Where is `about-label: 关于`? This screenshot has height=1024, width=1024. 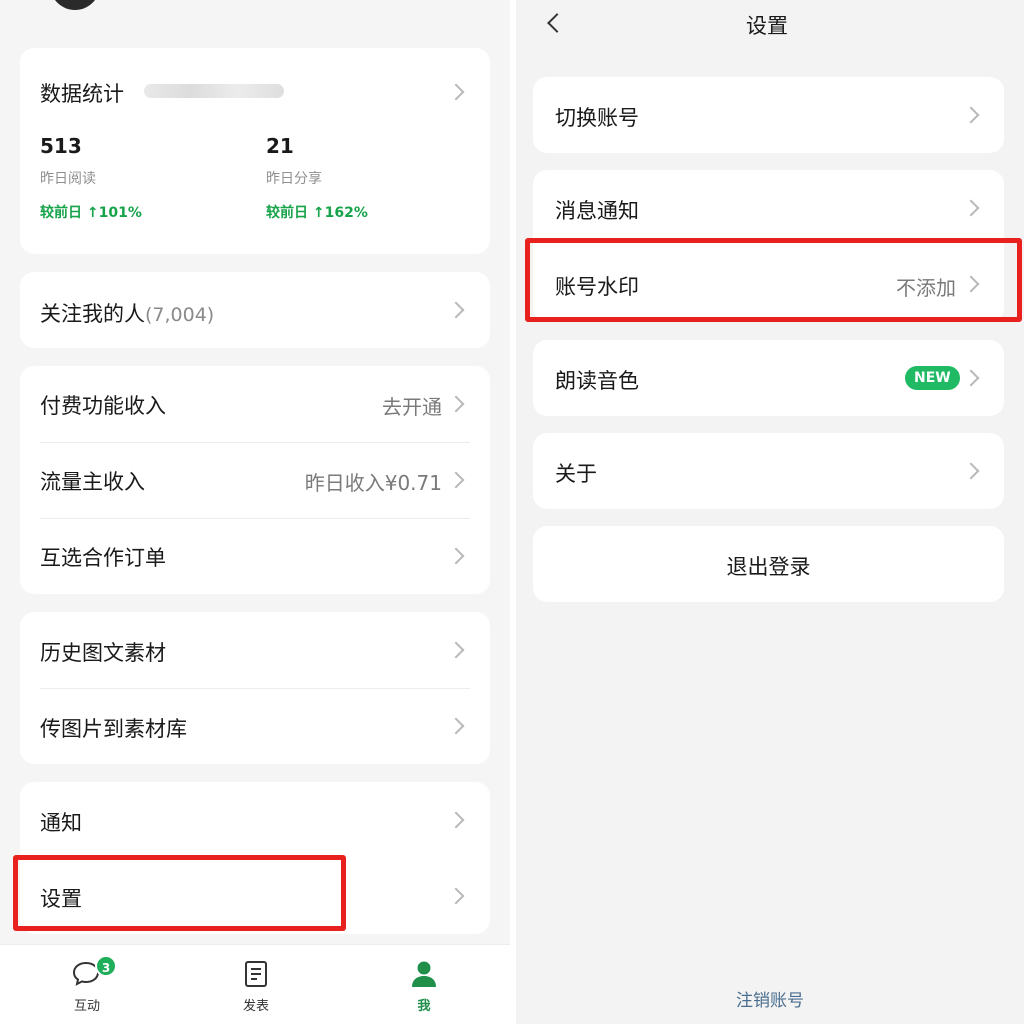
about-label: 关于 is located at coordinates (576, 474).